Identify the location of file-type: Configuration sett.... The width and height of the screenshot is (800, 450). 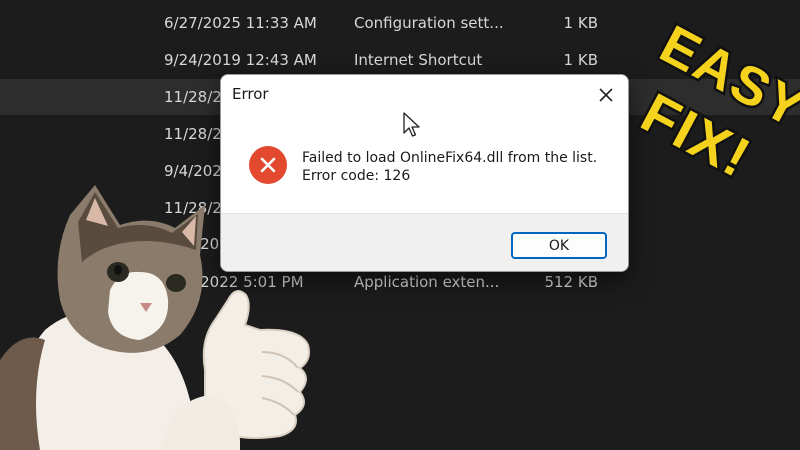
(429, 23).